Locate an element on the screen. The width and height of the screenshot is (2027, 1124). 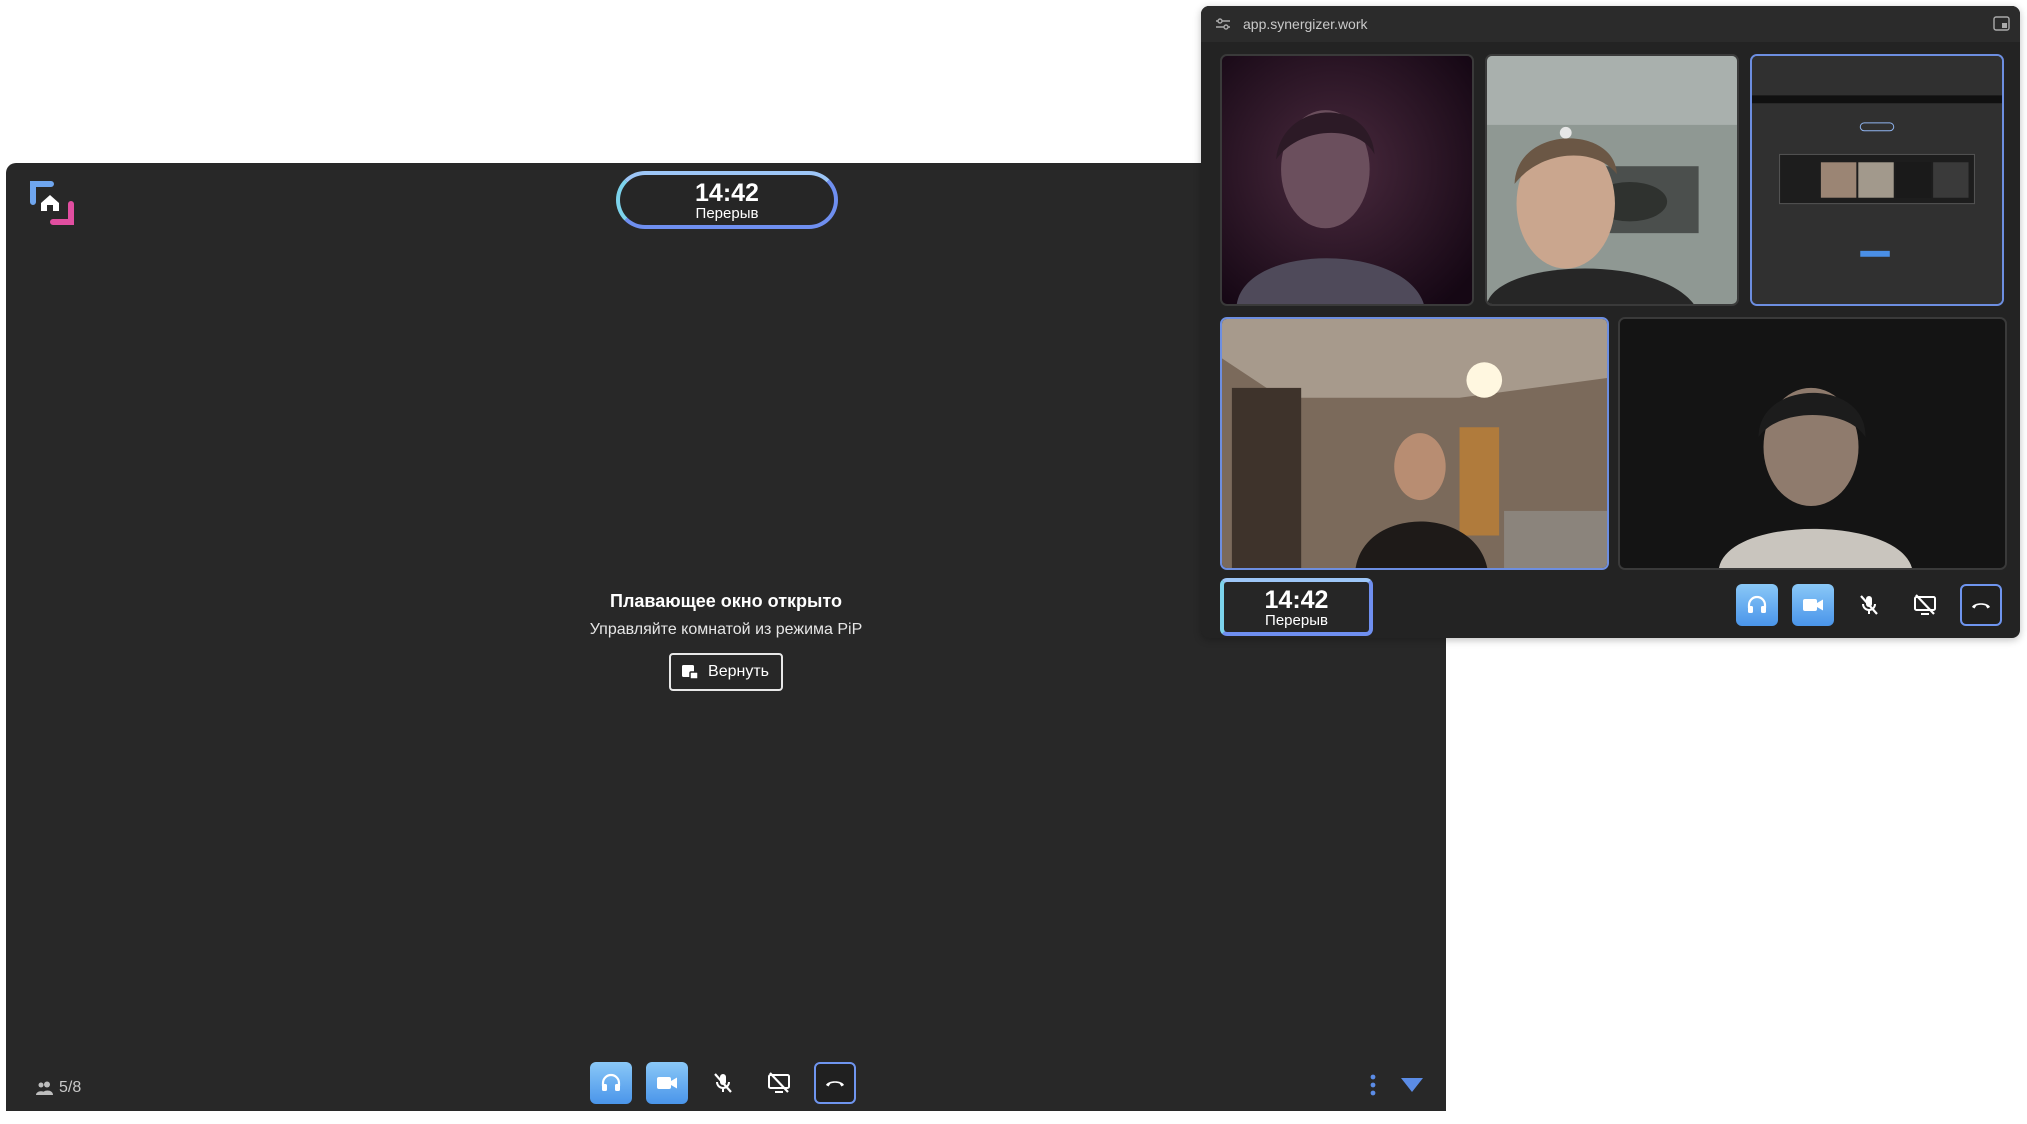
pip-hang-up-button is located at coordinates (1981, 605).